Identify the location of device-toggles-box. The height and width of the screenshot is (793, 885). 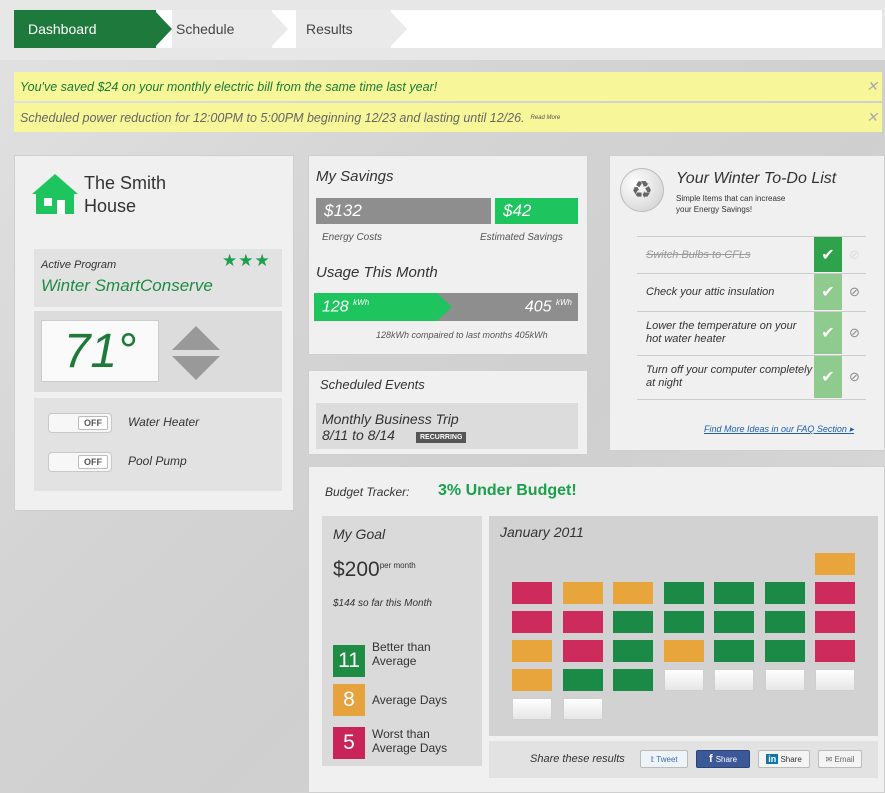
(158, 444).